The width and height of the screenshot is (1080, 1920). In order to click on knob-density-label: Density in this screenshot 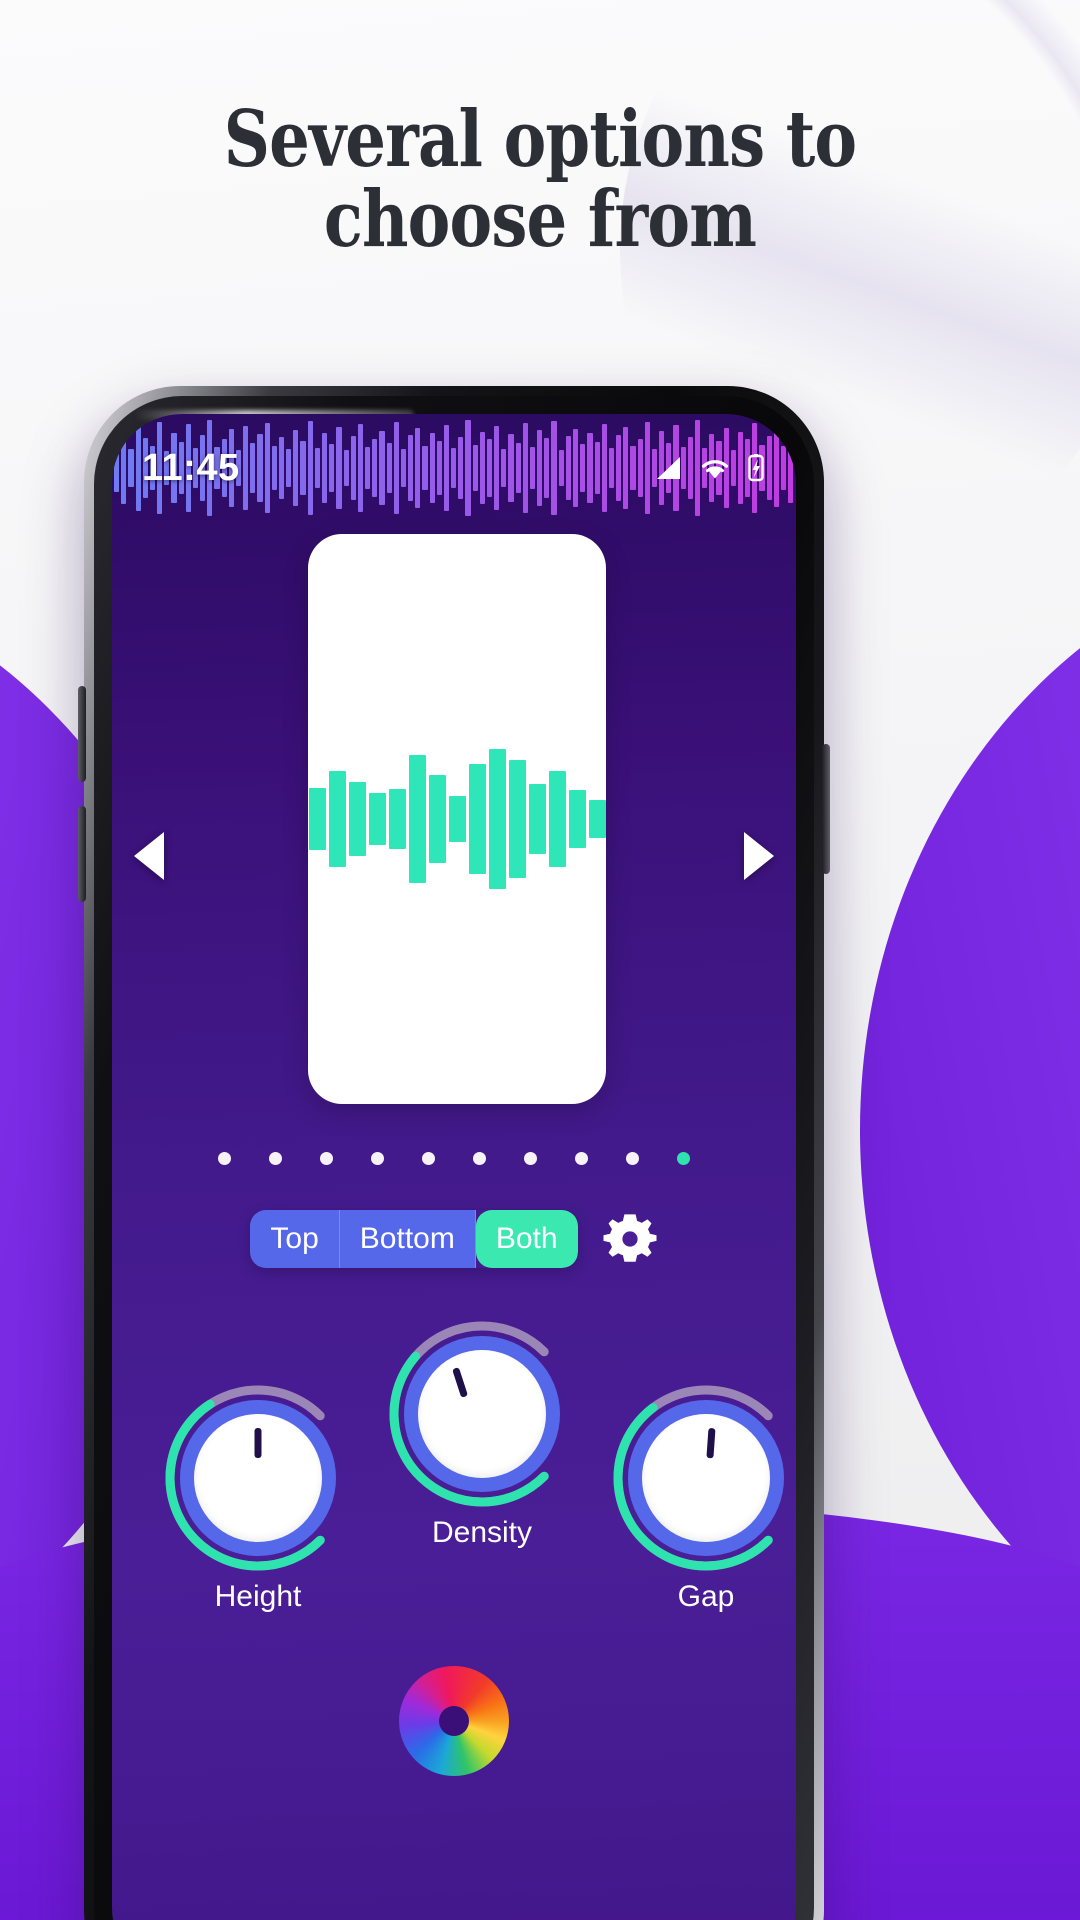, I will do `click(482, 1532)`.